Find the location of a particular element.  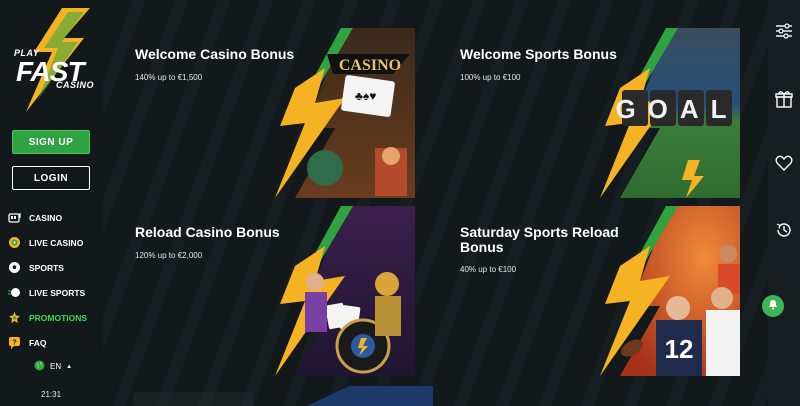

nav-item-live-casino: LIVE CASINO is located at coordinates (55, 242).